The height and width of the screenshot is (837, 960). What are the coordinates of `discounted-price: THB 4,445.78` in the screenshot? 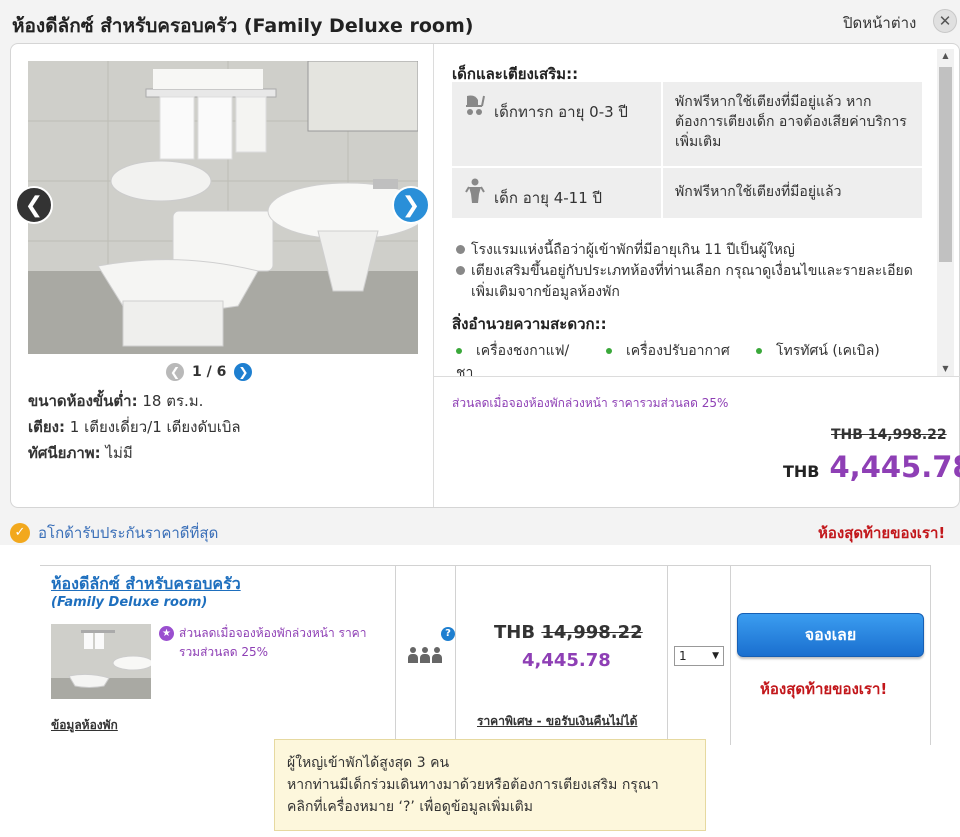 It's located at (871, 467).